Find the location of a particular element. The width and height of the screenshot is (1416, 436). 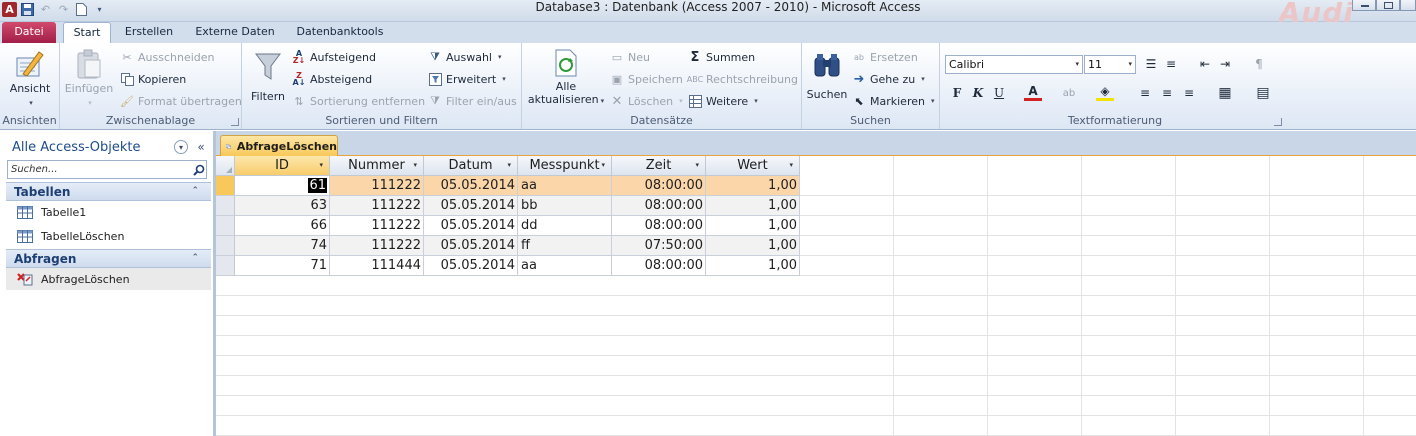

cell-id: 63 is located at coordinates (282, 206).